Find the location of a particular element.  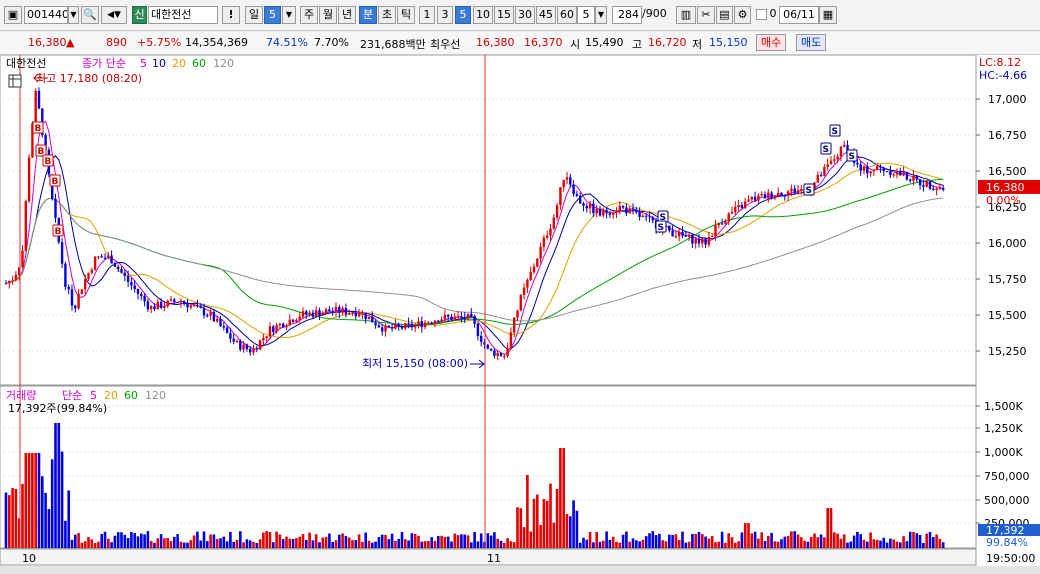

gear-icon: ⚙ is located at coordinates (742, 15).